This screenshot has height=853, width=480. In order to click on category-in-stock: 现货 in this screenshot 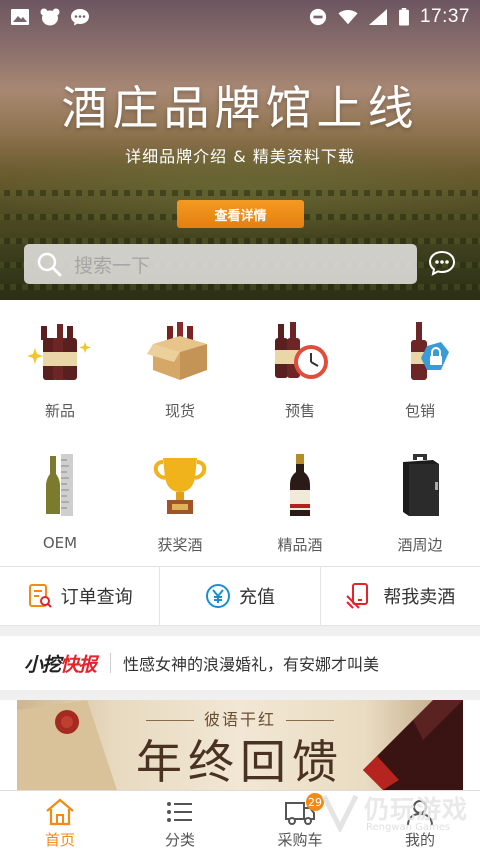, I will do `click(180, 365)`.